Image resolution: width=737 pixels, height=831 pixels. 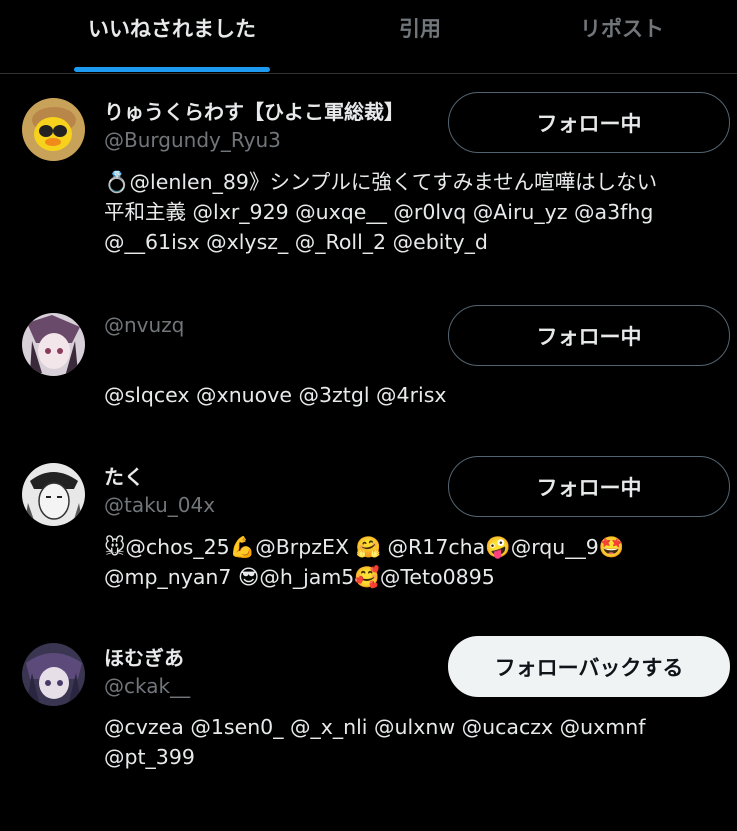 What do you see at coordinates (622, 29) in the screenshot?
I see `tab-reposts: リポスト` at bounding box center [622, 29].